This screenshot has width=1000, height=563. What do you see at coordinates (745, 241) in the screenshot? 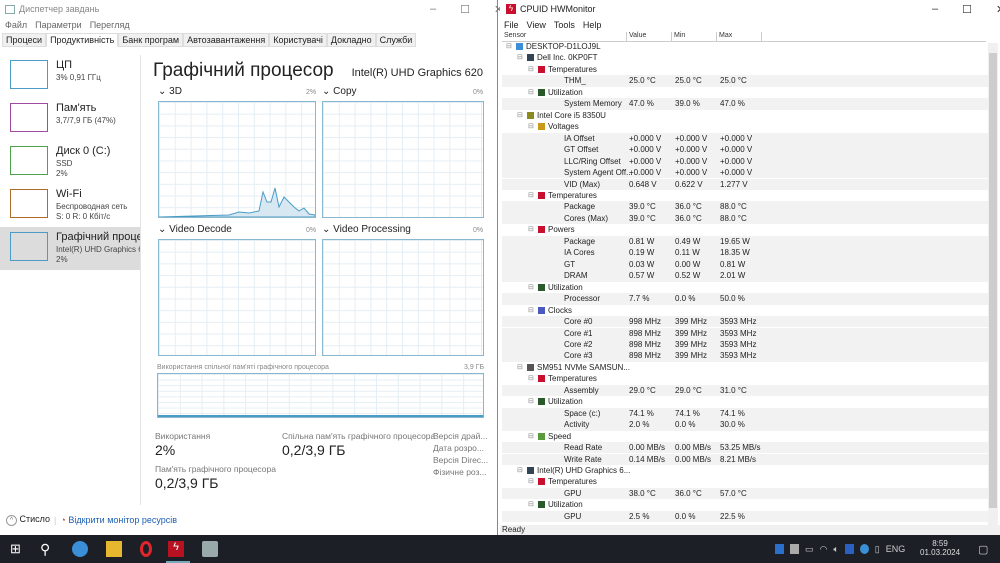
I see `sensor-row: Package 0.81 W 0.49 W 19.65 W` at bounding box center [745, 241].